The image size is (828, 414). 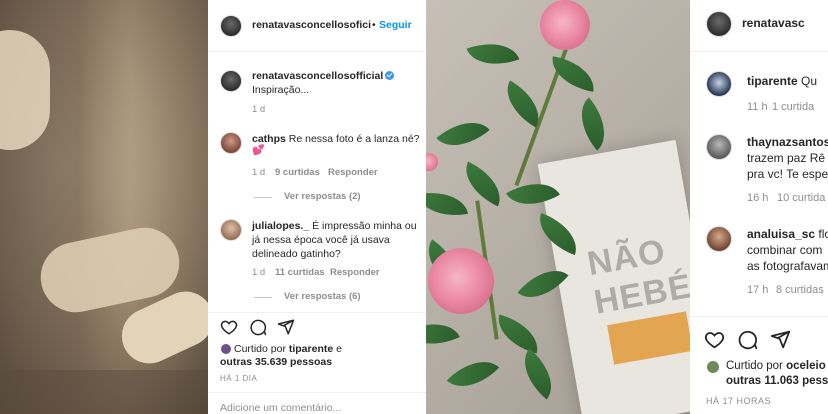 I want to click on header-username: renatavasc, so click(x=773, y=23).